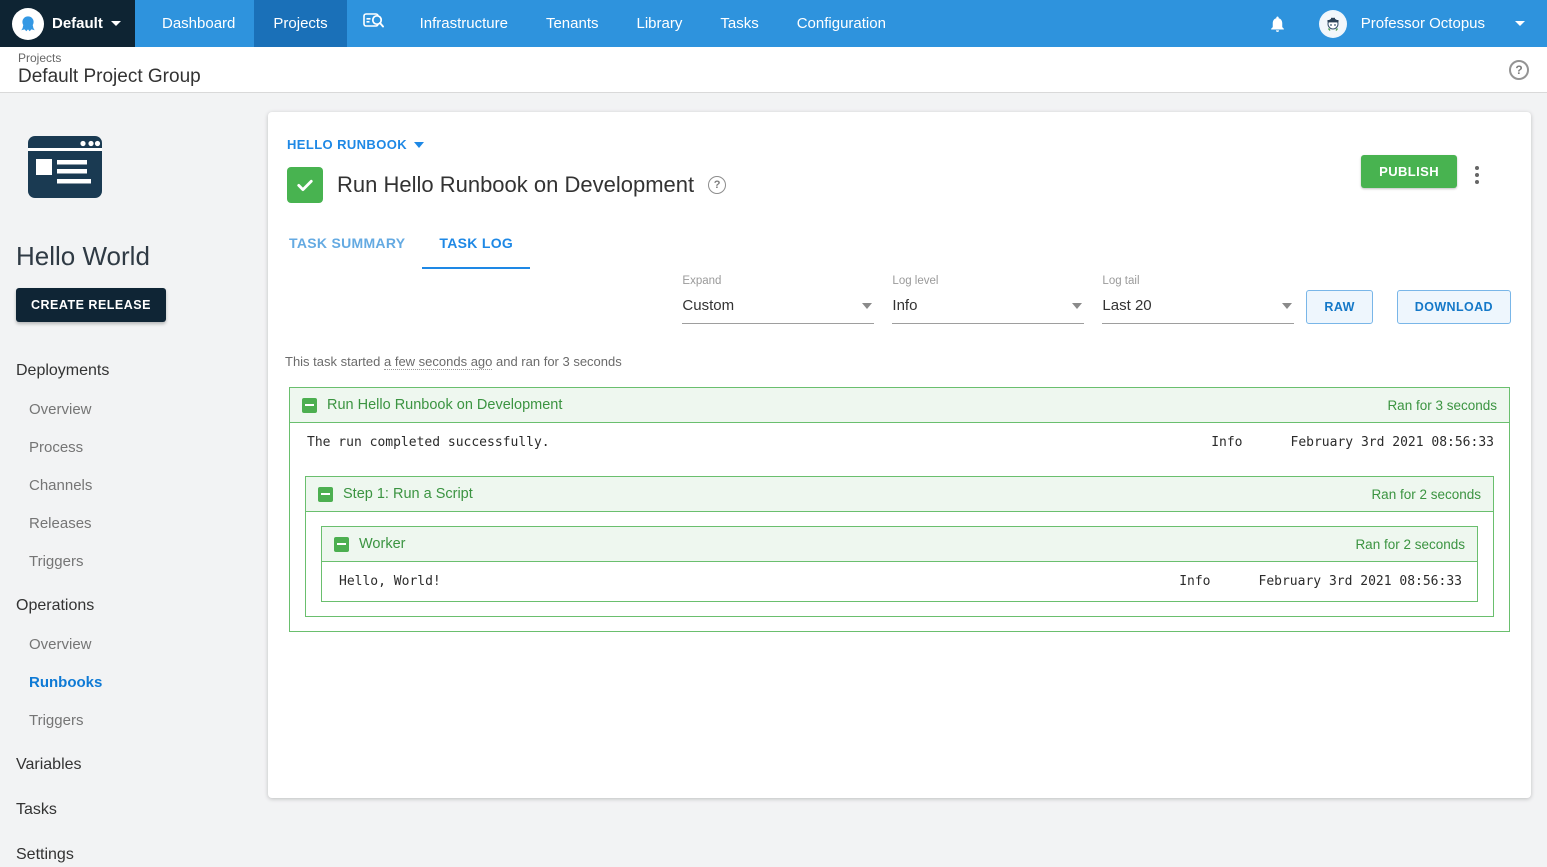  What do you see at coordinates (438, 362) in the screenshot?
I see `relative-time: a few seconds ago` at bounding box center [438, 362].